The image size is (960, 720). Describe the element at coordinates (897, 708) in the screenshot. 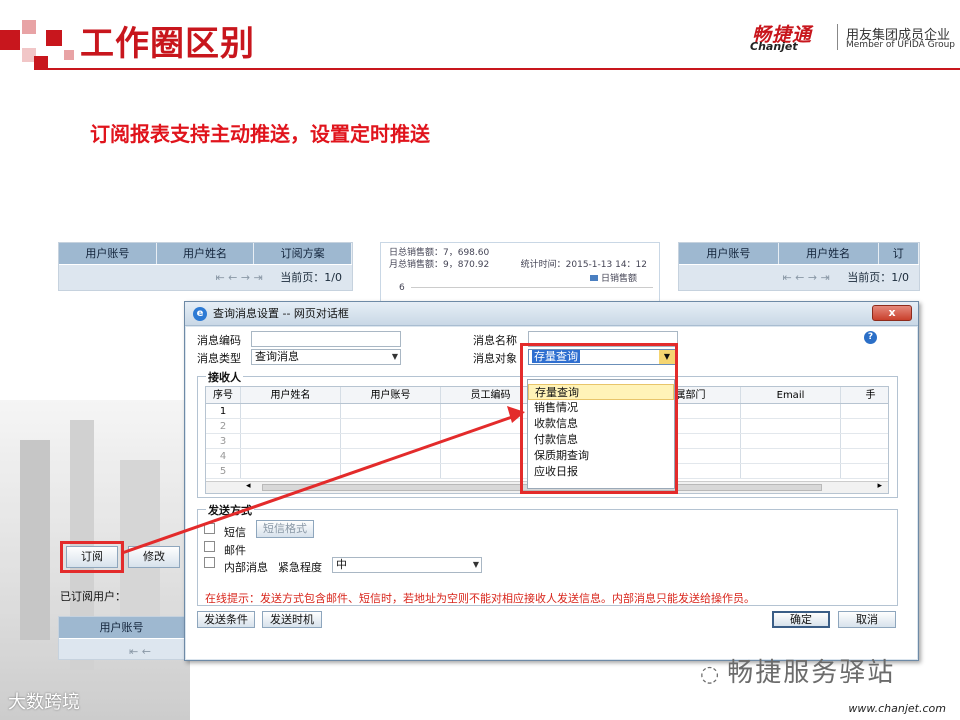

I see `footer-url: www.chanjet.com` at that location.